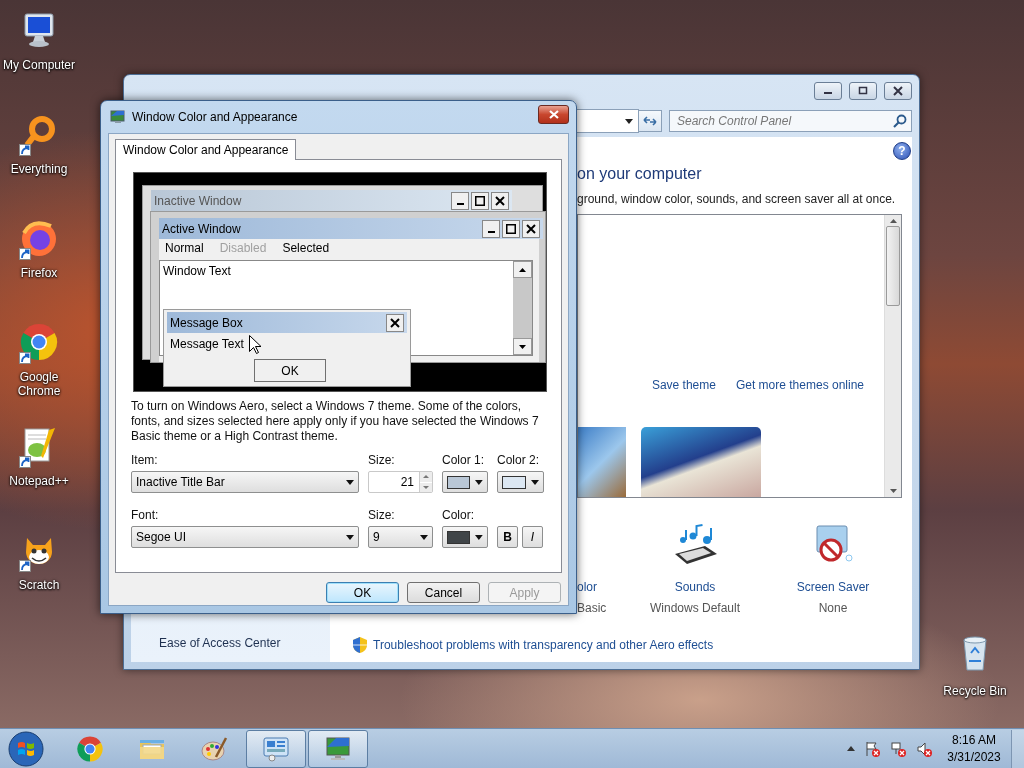  Describe the element at coordinates (543, 645) in the screenshot. I see `troubleshoot-link: Troubleshoot problems with transparency and other Aero effects` at that location.